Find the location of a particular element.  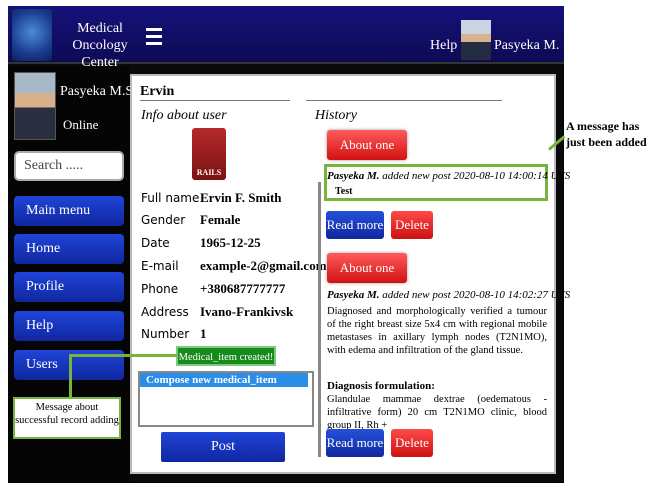

sidebar-item-help: Help is located at coordinates (69, 326).